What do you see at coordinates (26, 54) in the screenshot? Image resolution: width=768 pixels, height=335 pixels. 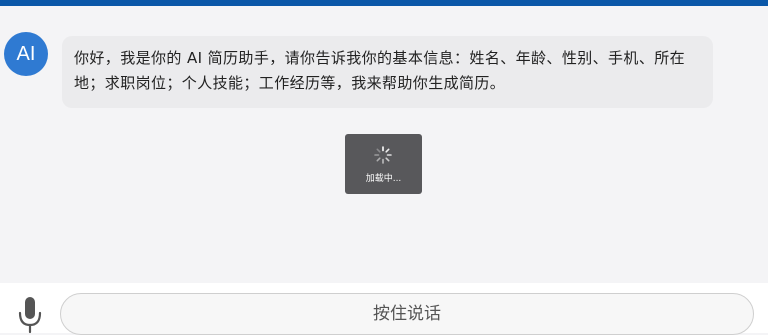 I see `ai-avatar: AI` at bounding box center [26, 54].